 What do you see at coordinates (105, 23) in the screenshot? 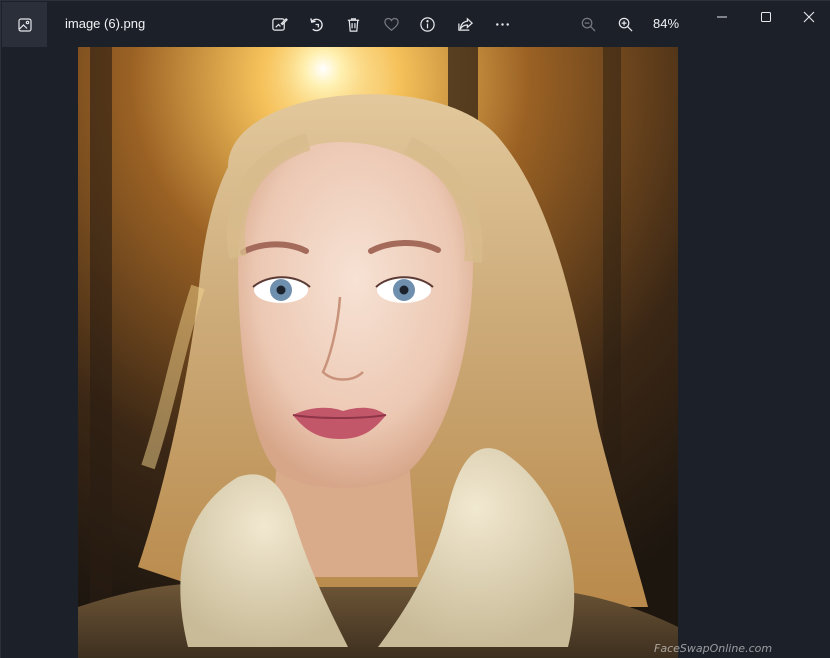
I see `file-name-title: image (6).png` at bounding box center [105, 23].